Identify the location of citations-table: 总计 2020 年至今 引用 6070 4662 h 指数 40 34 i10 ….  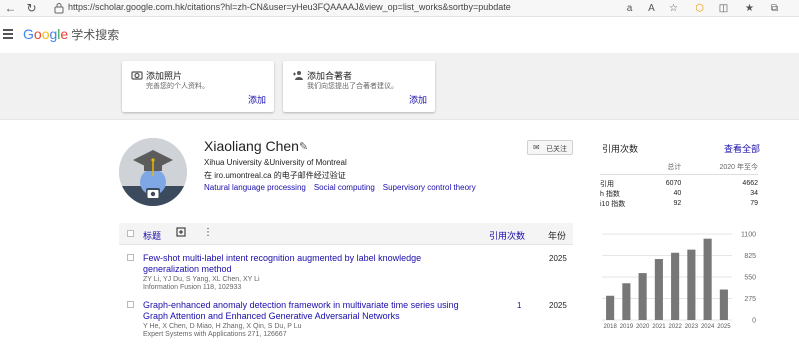
(679, 184).